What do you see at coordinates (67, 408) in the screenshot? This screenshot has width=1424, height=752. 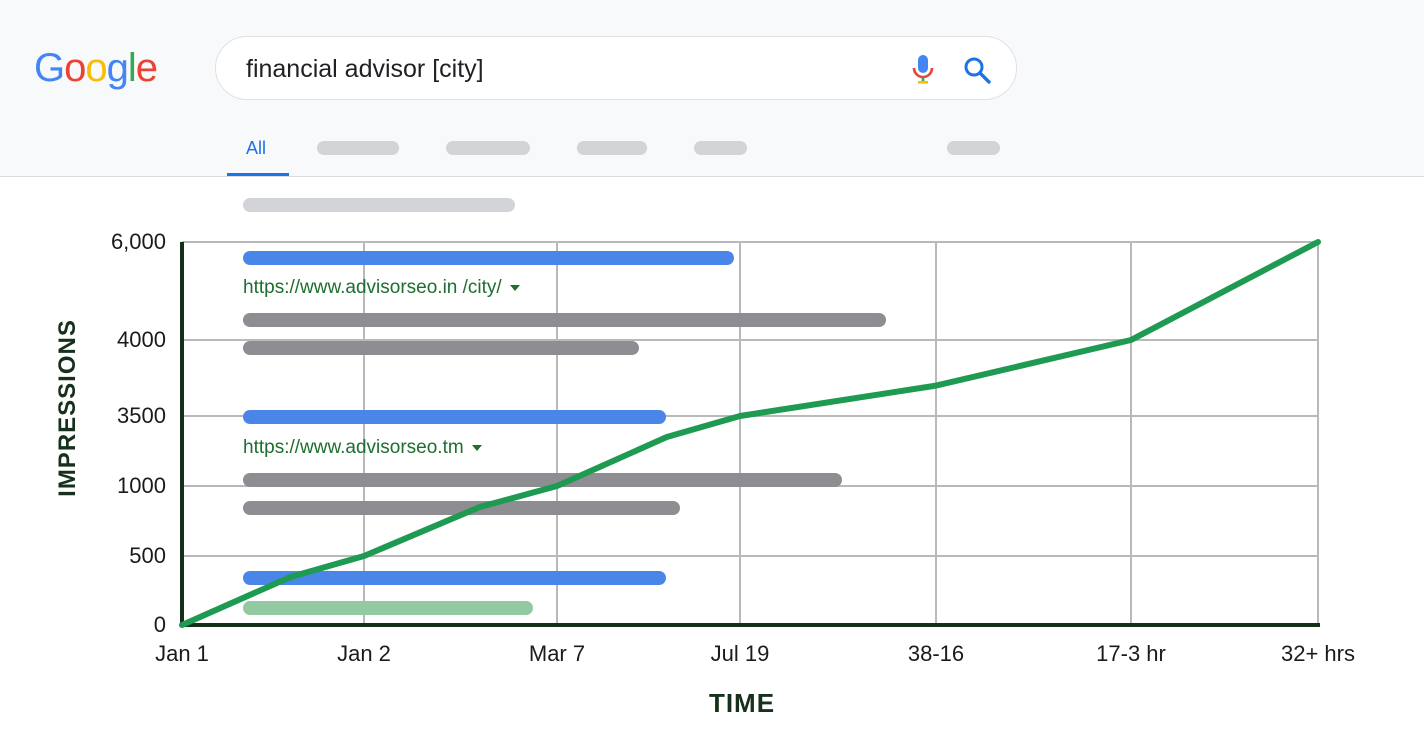 I see `y-axis-label: IMPRESSIONS` at bounding box center [67, 408].